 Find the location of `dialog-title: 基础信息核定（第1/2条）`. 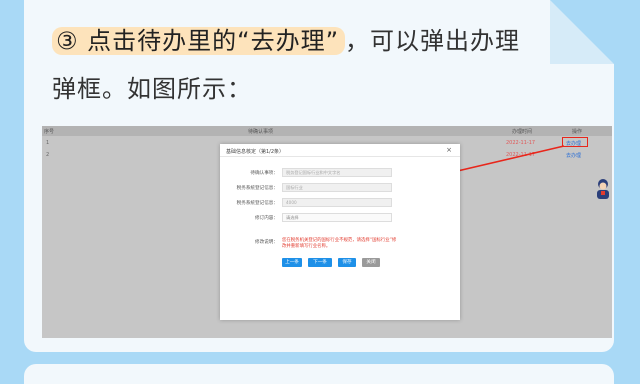

dialog-title: 基础信息核定（第1/2条） is located at coordinates (255, 152).